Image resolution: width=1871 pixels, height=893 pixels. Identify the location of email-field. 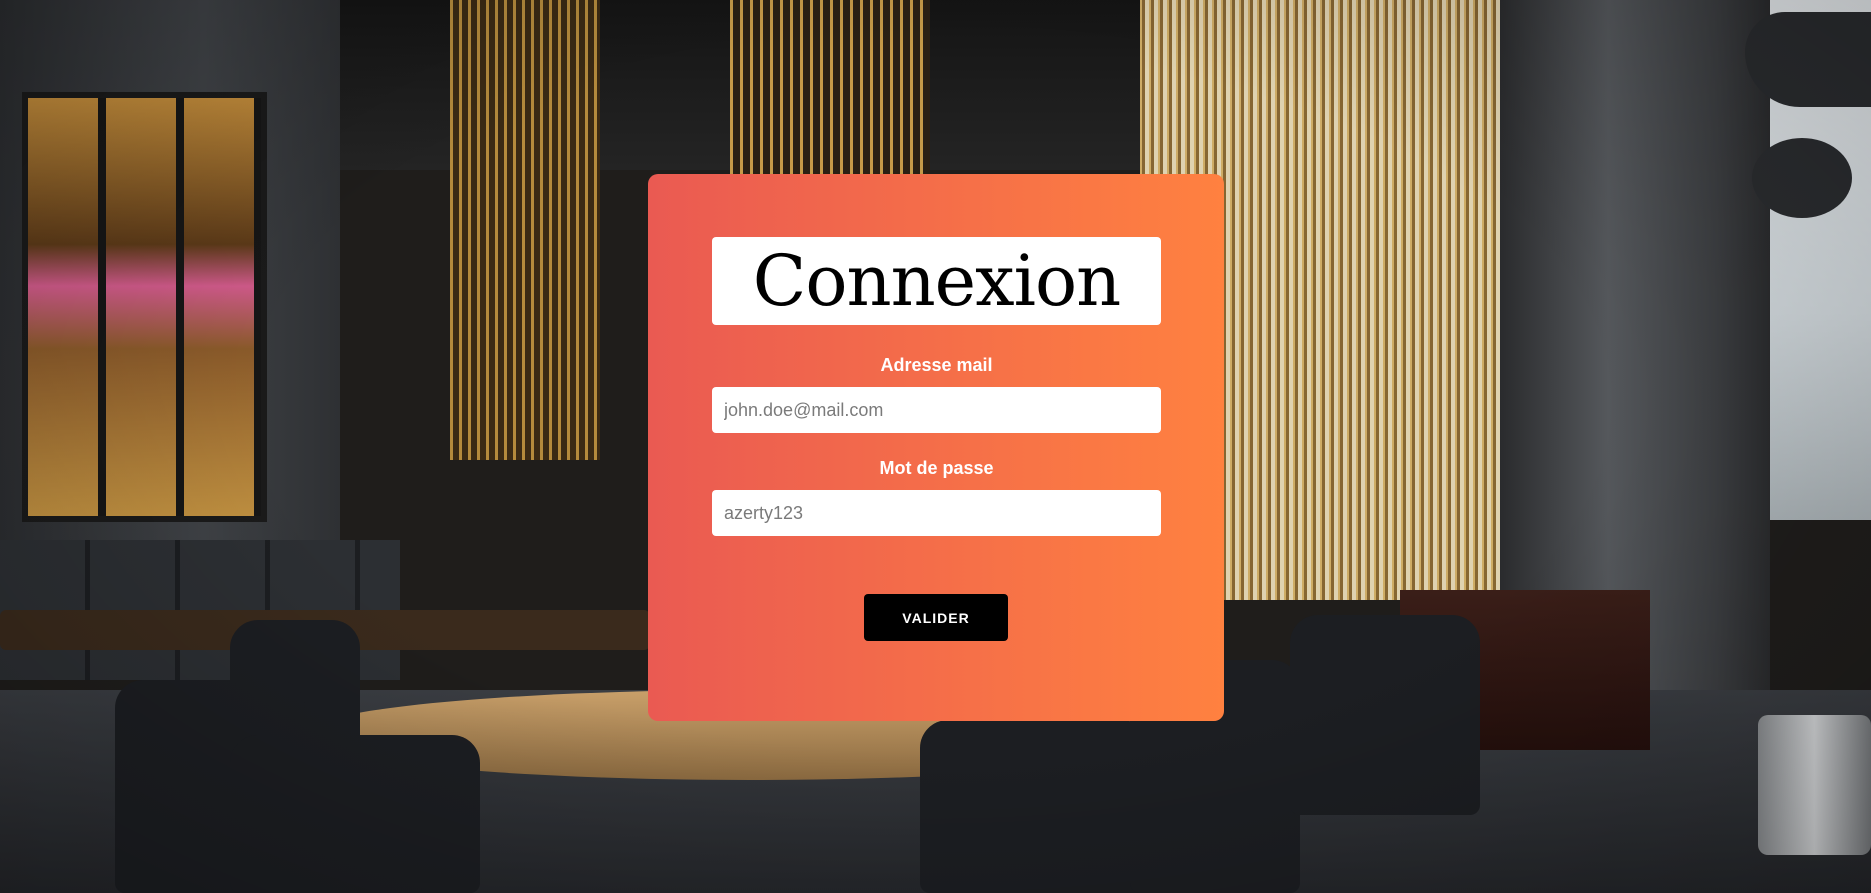
(936, 410).